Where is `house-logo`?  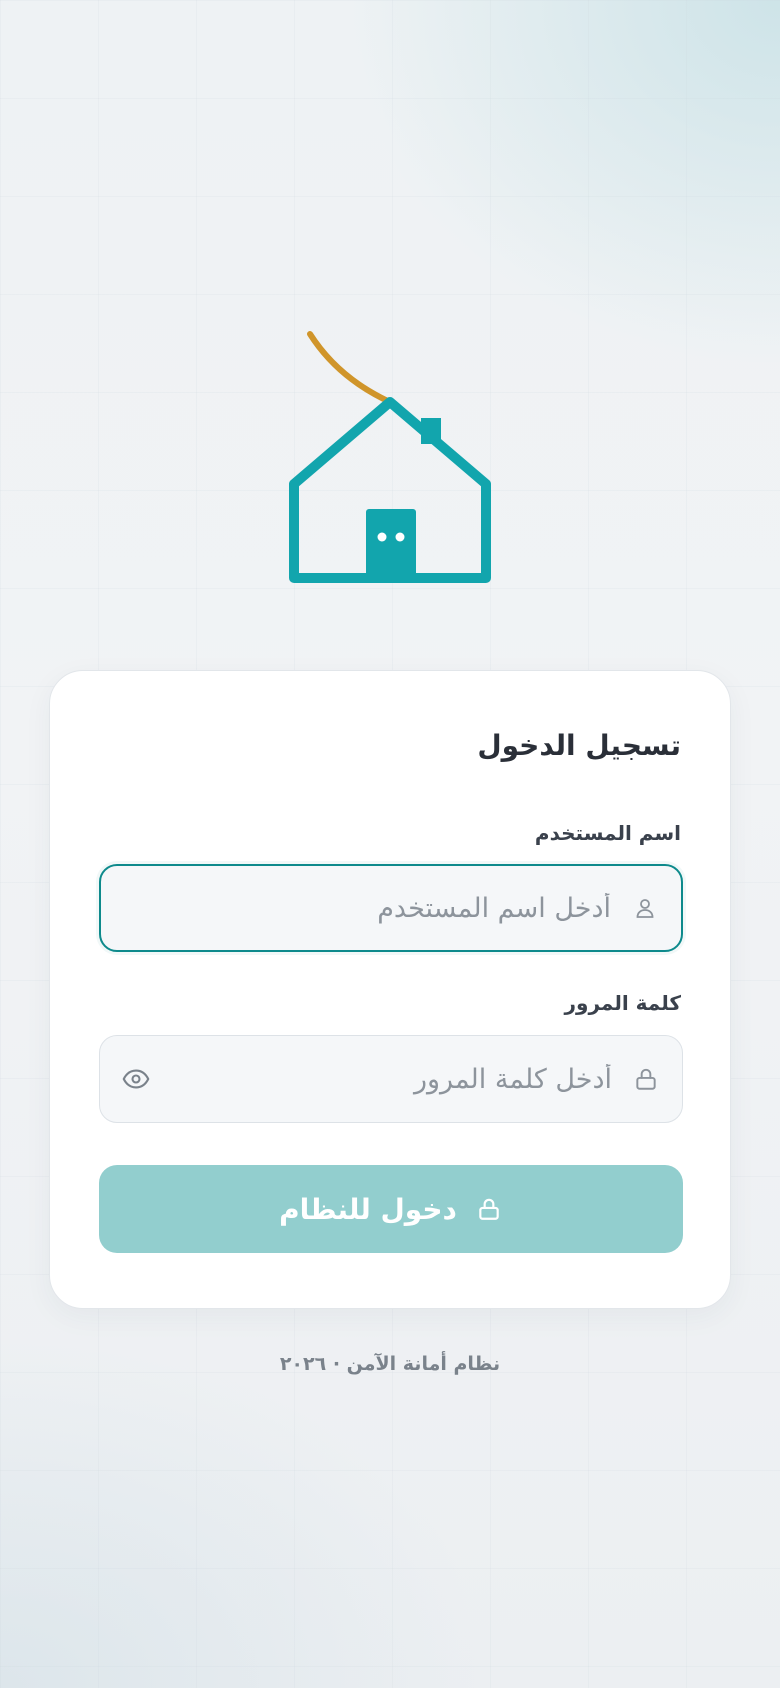 house-logo is located at coordinates (390, 457).